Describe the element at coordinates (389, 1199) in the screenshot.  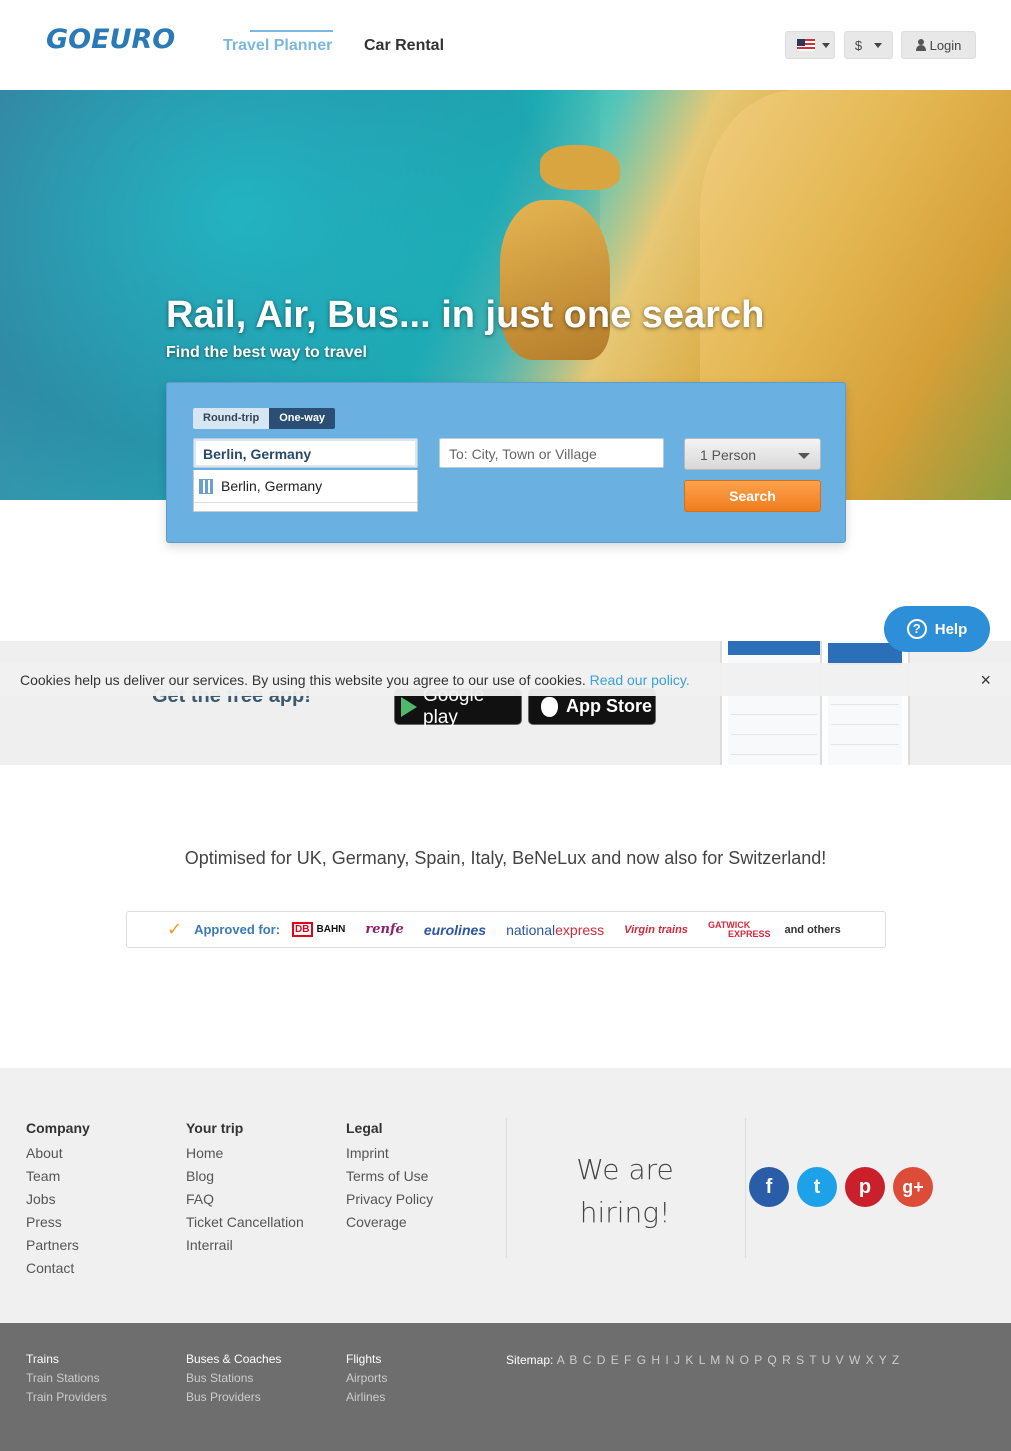
I see `footer-link-privacy: Privacy Policy` at that location.